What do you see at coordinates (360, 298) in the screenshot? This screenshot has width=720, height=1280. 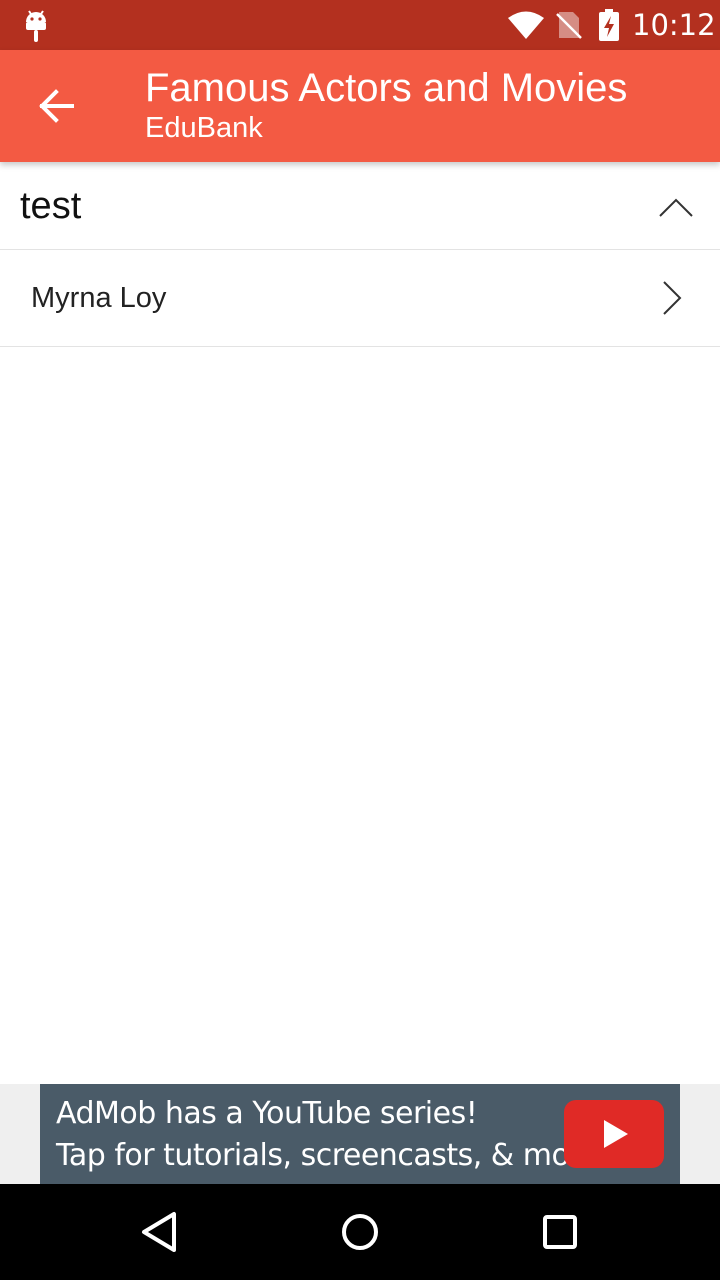 I see `list-item: Myrna Loy` at bounding box center [360, 298].